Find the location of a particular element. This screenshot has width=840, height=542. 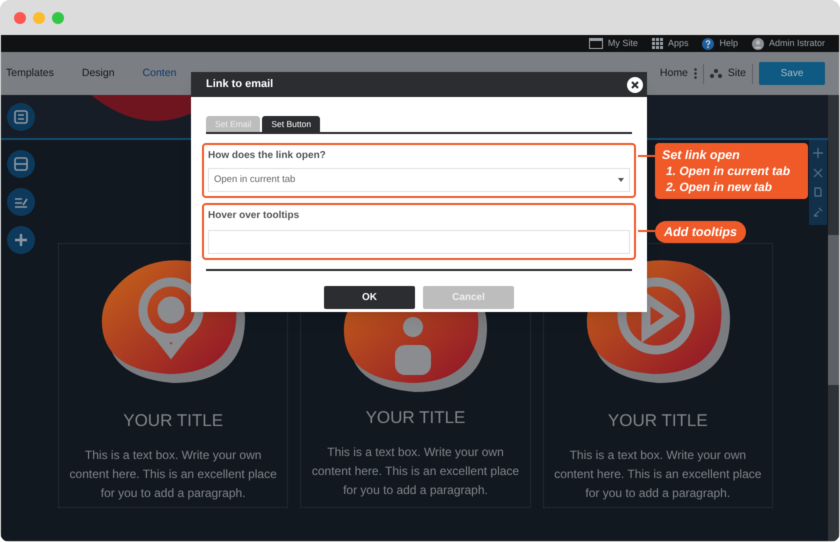

close-icon is located at coordinates (635, 84).